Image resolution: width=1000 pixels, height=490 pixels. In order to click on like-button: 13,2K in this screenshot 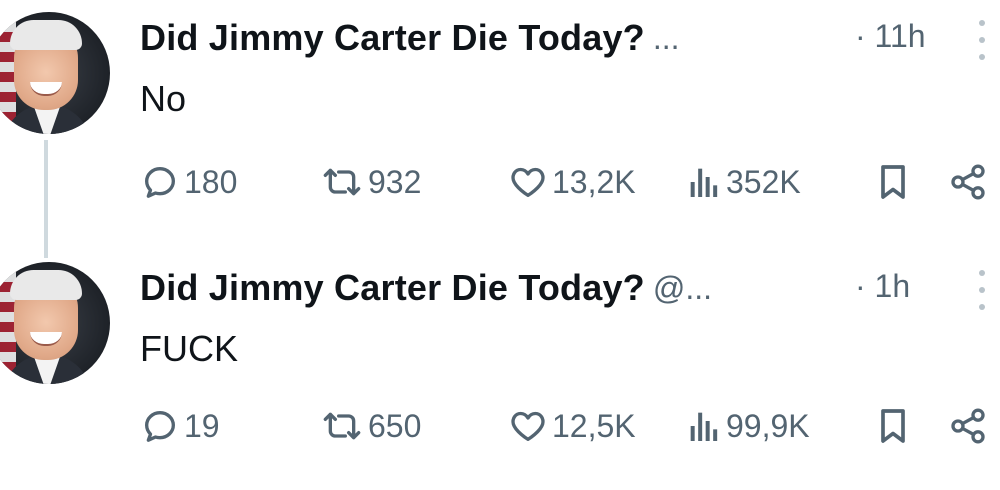, I will do `click(572, 182)`.